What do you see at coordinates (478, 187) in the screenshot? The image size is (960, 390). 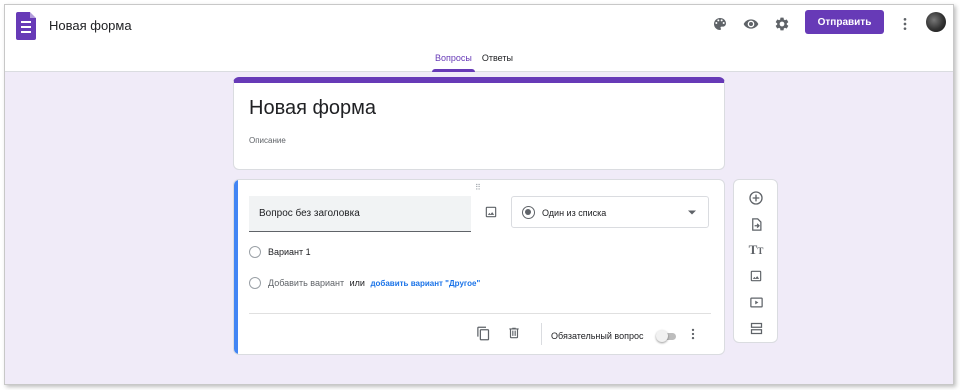 I see `drag-handle-icon: ⠿` at bounding box center [478, 187].